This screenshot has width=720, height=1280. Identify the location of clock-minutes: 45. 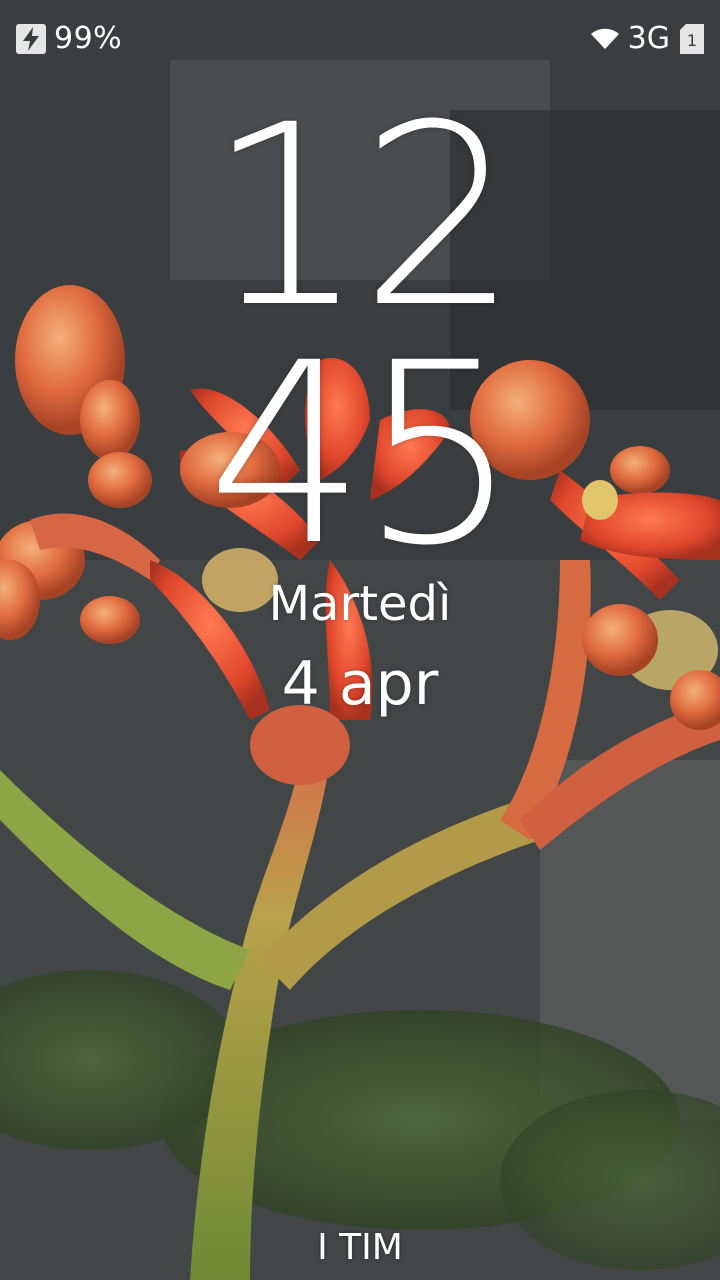
(362, 454).